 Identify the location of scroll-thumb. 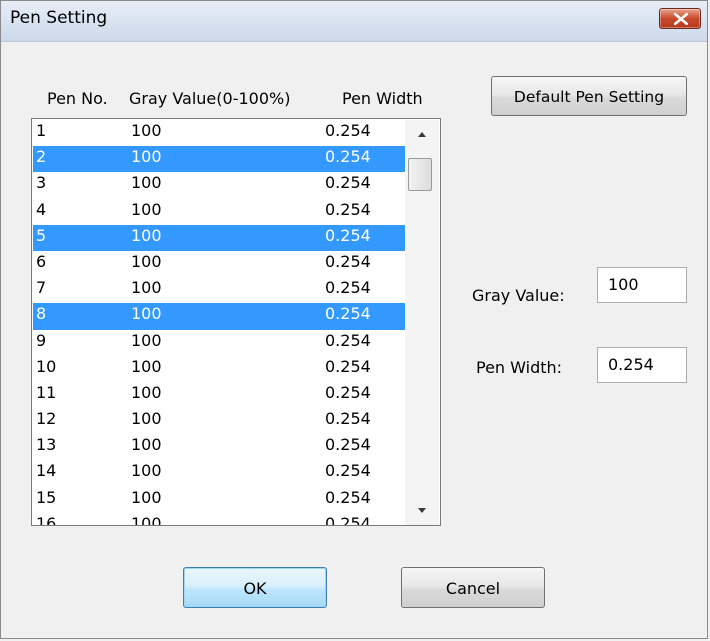
(420, 174).